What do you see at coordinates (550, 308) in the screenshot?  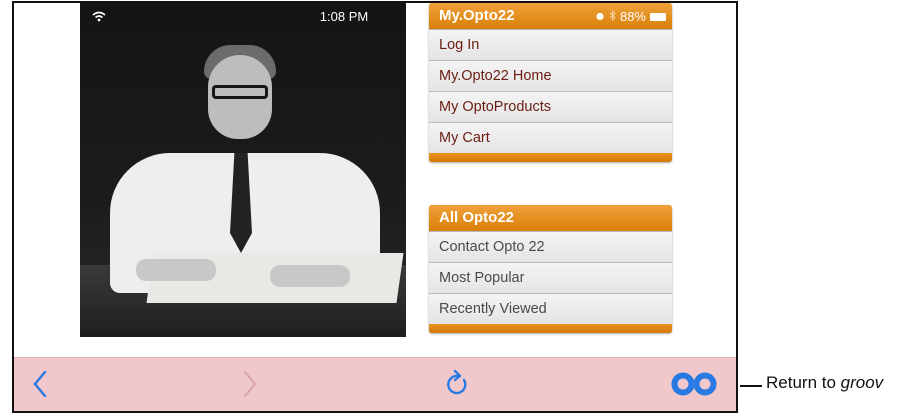 I see `menu-item-recently-viewed: Recently Viewed` at bounding box center [550, 308].